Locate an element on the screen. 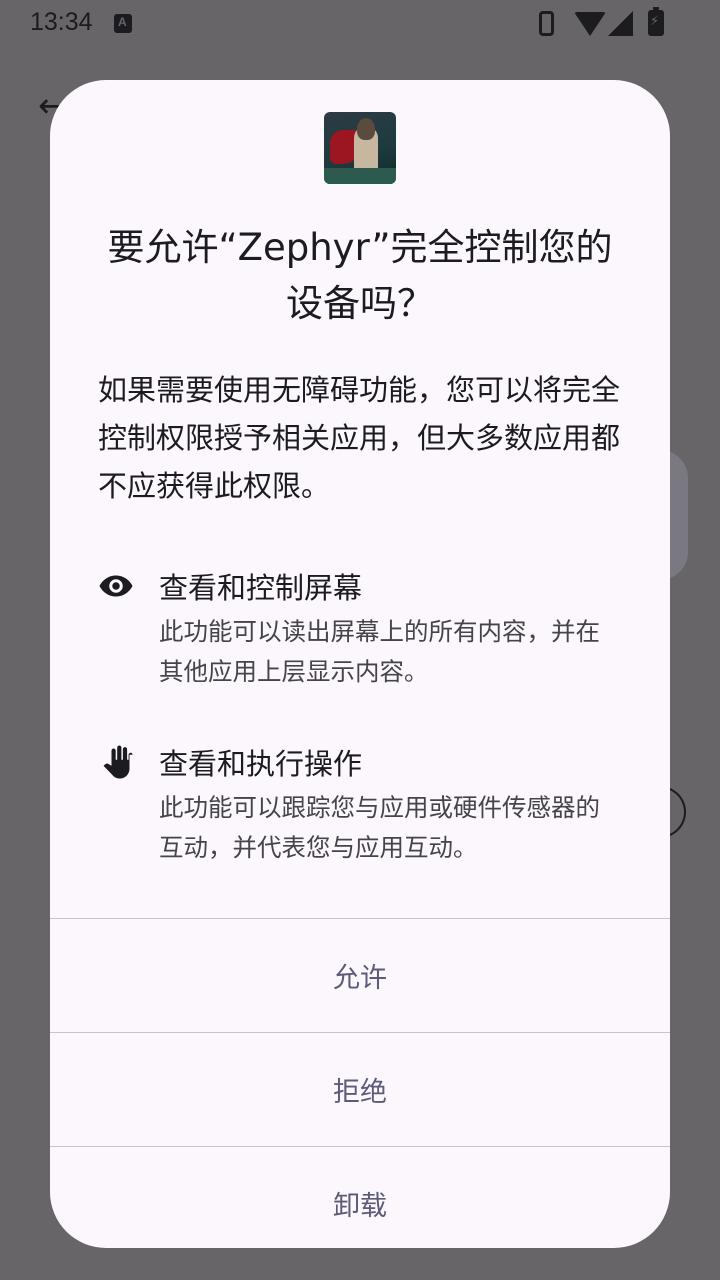 This screenshot has width=720, height=1280. app-icon is located at coordinates (360, 148).